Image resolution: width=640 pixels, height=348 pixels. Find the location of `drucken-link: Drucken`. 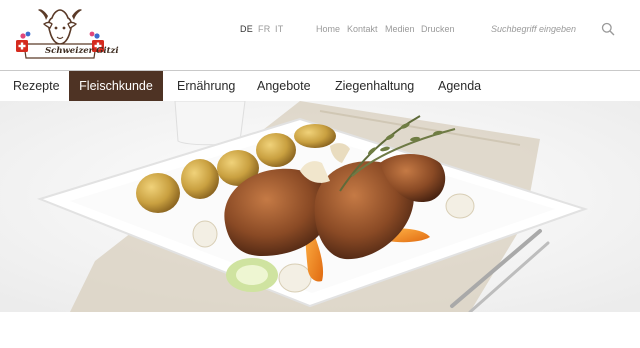

drucken-link: Drucken is located at coordinates (438, 29).